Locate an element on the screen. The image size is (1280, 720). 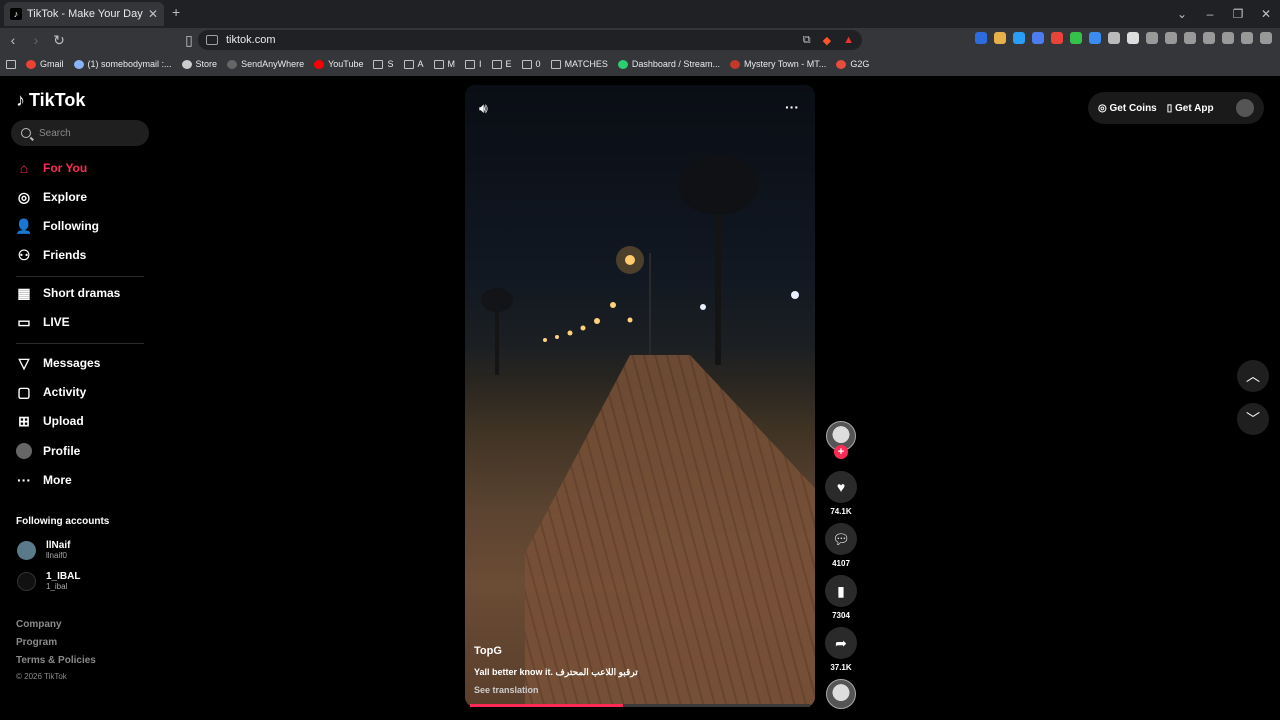
reload-icon: ↻ is located at coordinates (59, 40).